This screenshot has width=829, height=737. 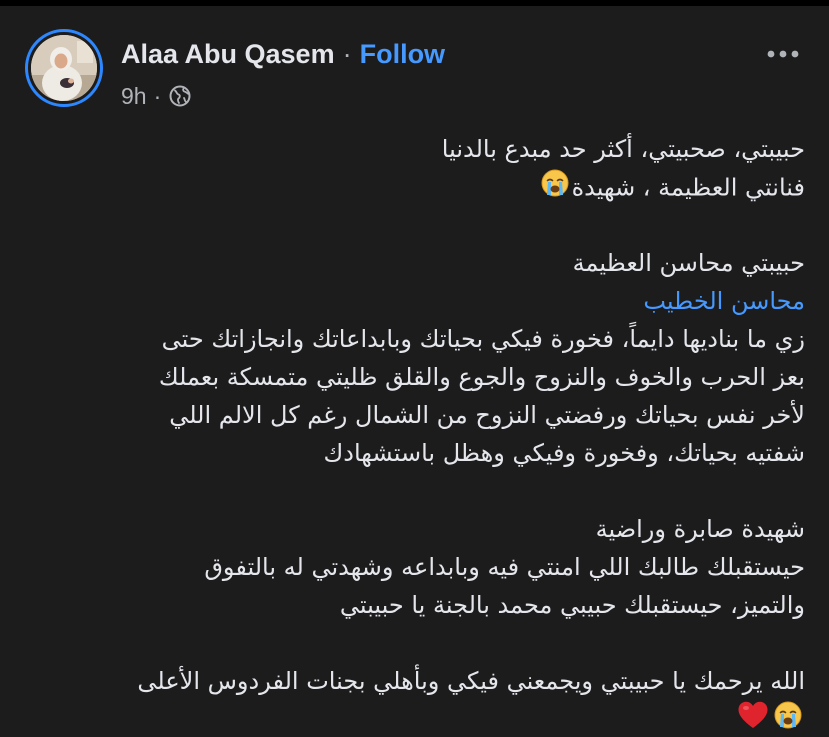 What do you see at coordinates (228, 54) in the screenshot?
I see `author-name: Alaa Abu Qasem` at bounding box center [228, 54].